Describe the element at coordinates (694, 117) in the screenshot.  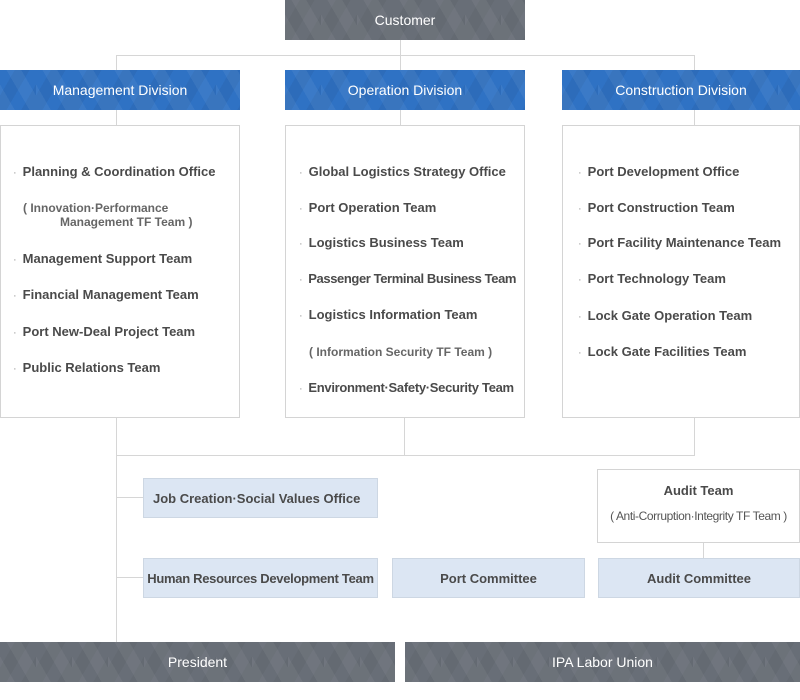
I see `connector-construction-header-panel` at that location.